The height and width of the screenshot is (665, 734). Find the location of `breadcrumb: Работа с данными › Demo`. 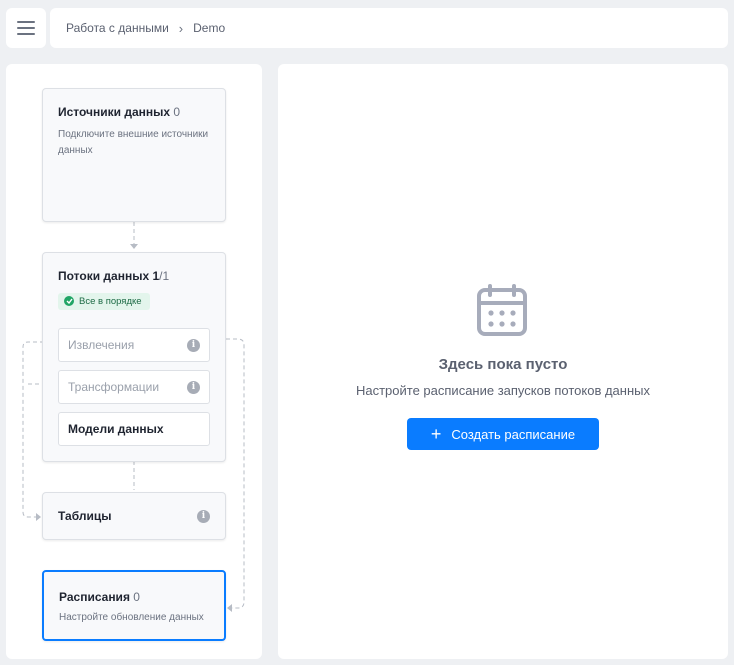

breadcrumb: Работа с данными › Demo is located at coordinates (389, 28).